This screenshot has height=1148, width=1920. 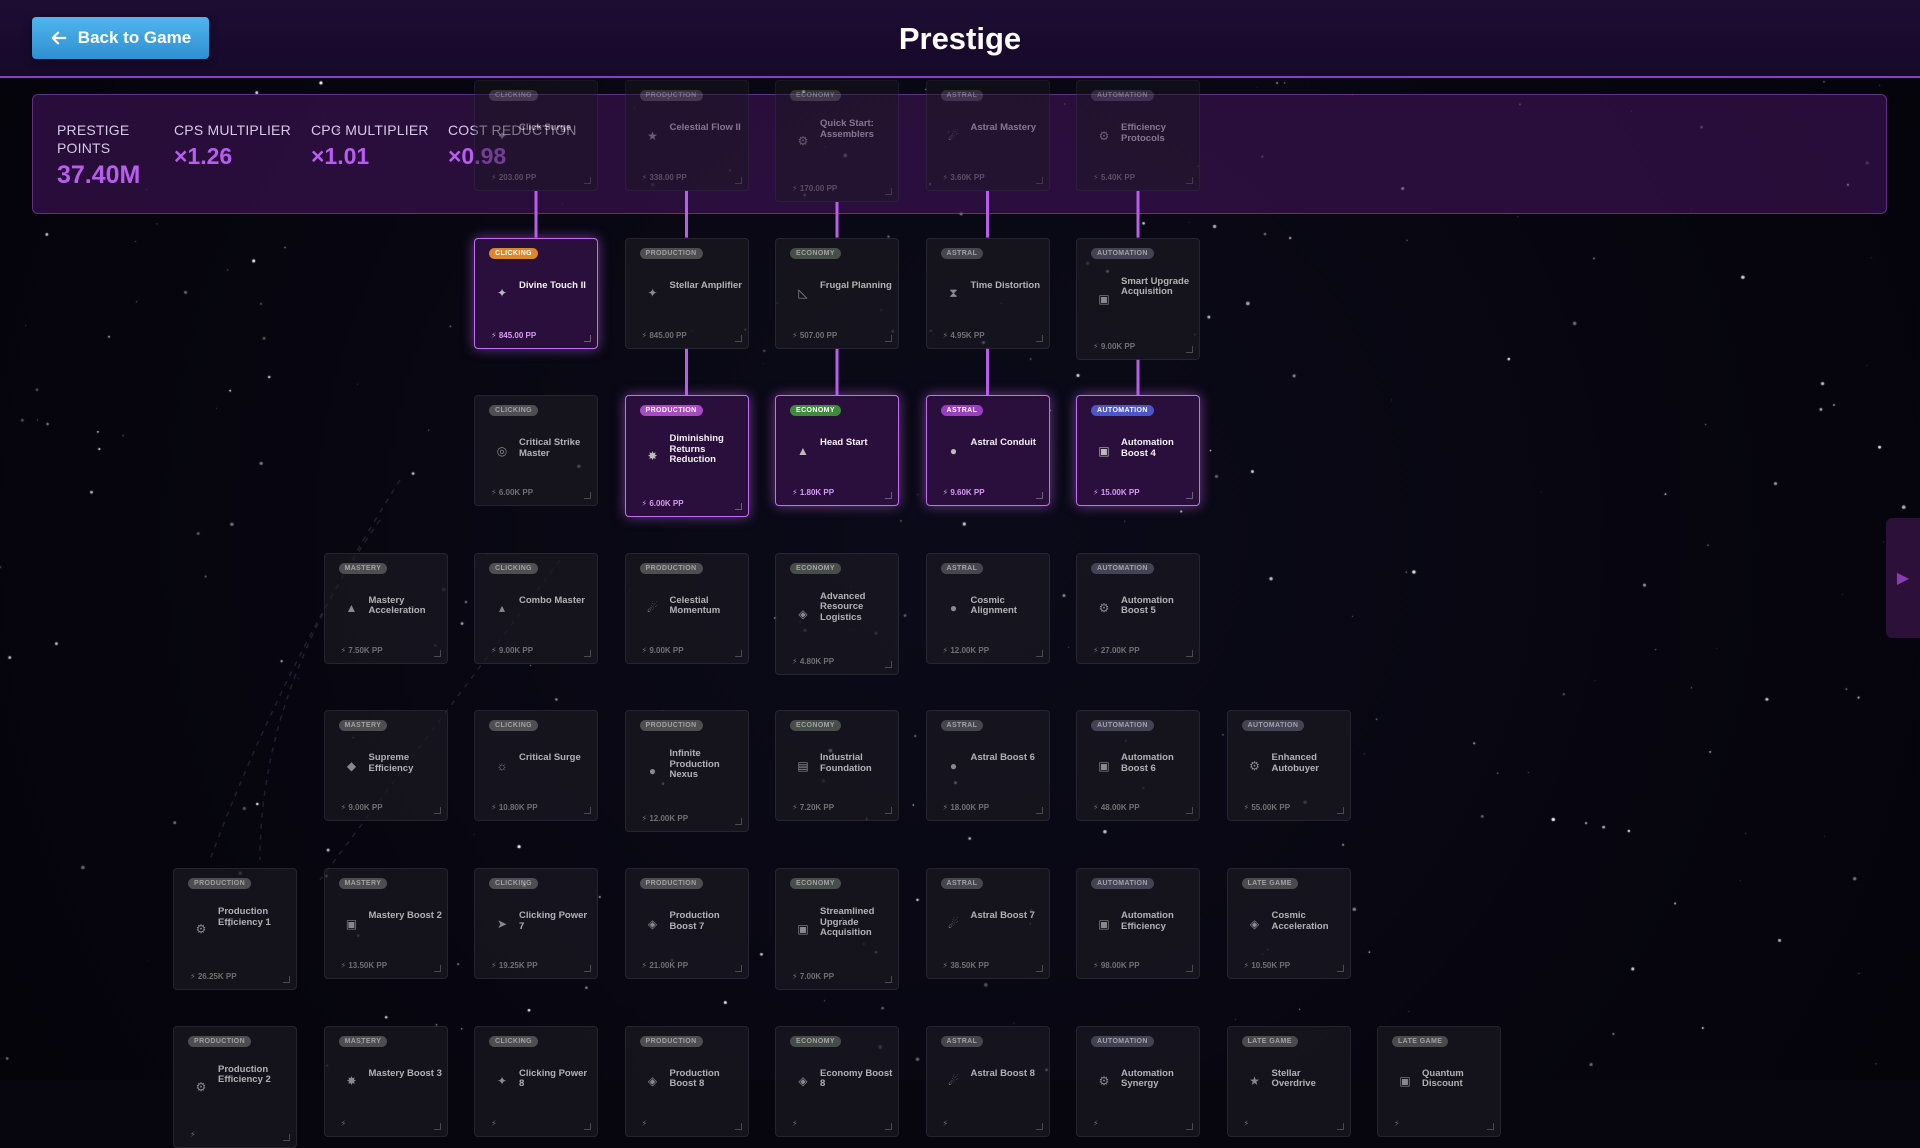 I want to click on upgrade-node-combo-master: CLICKING ▴ Combo Master ⚡ 9.00K PP, so click(x=536, y=608).